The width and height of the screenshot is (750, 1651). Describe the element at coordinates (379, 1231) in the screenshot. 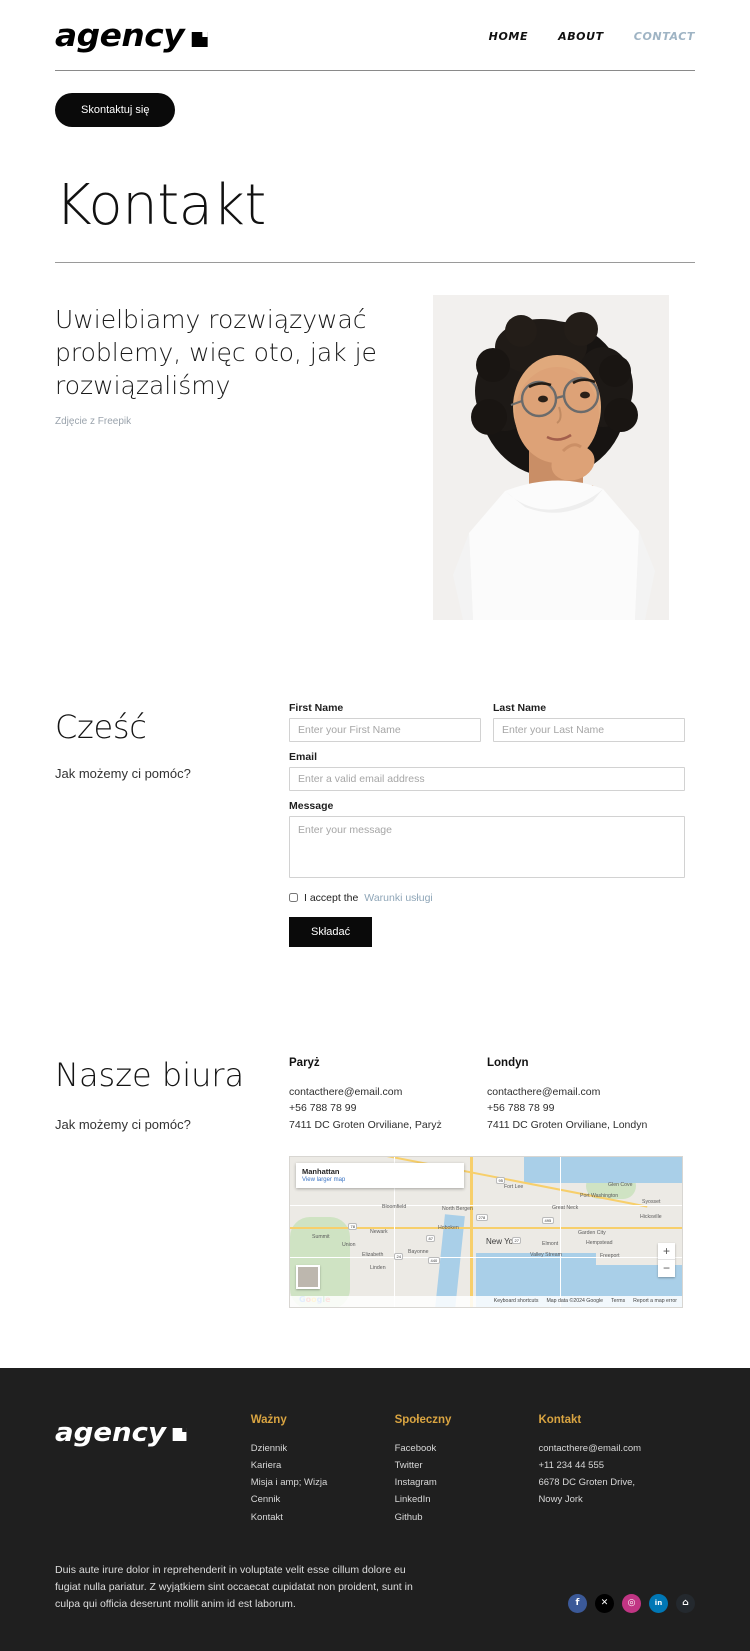

I see `map-place-label: Newark` at that location.